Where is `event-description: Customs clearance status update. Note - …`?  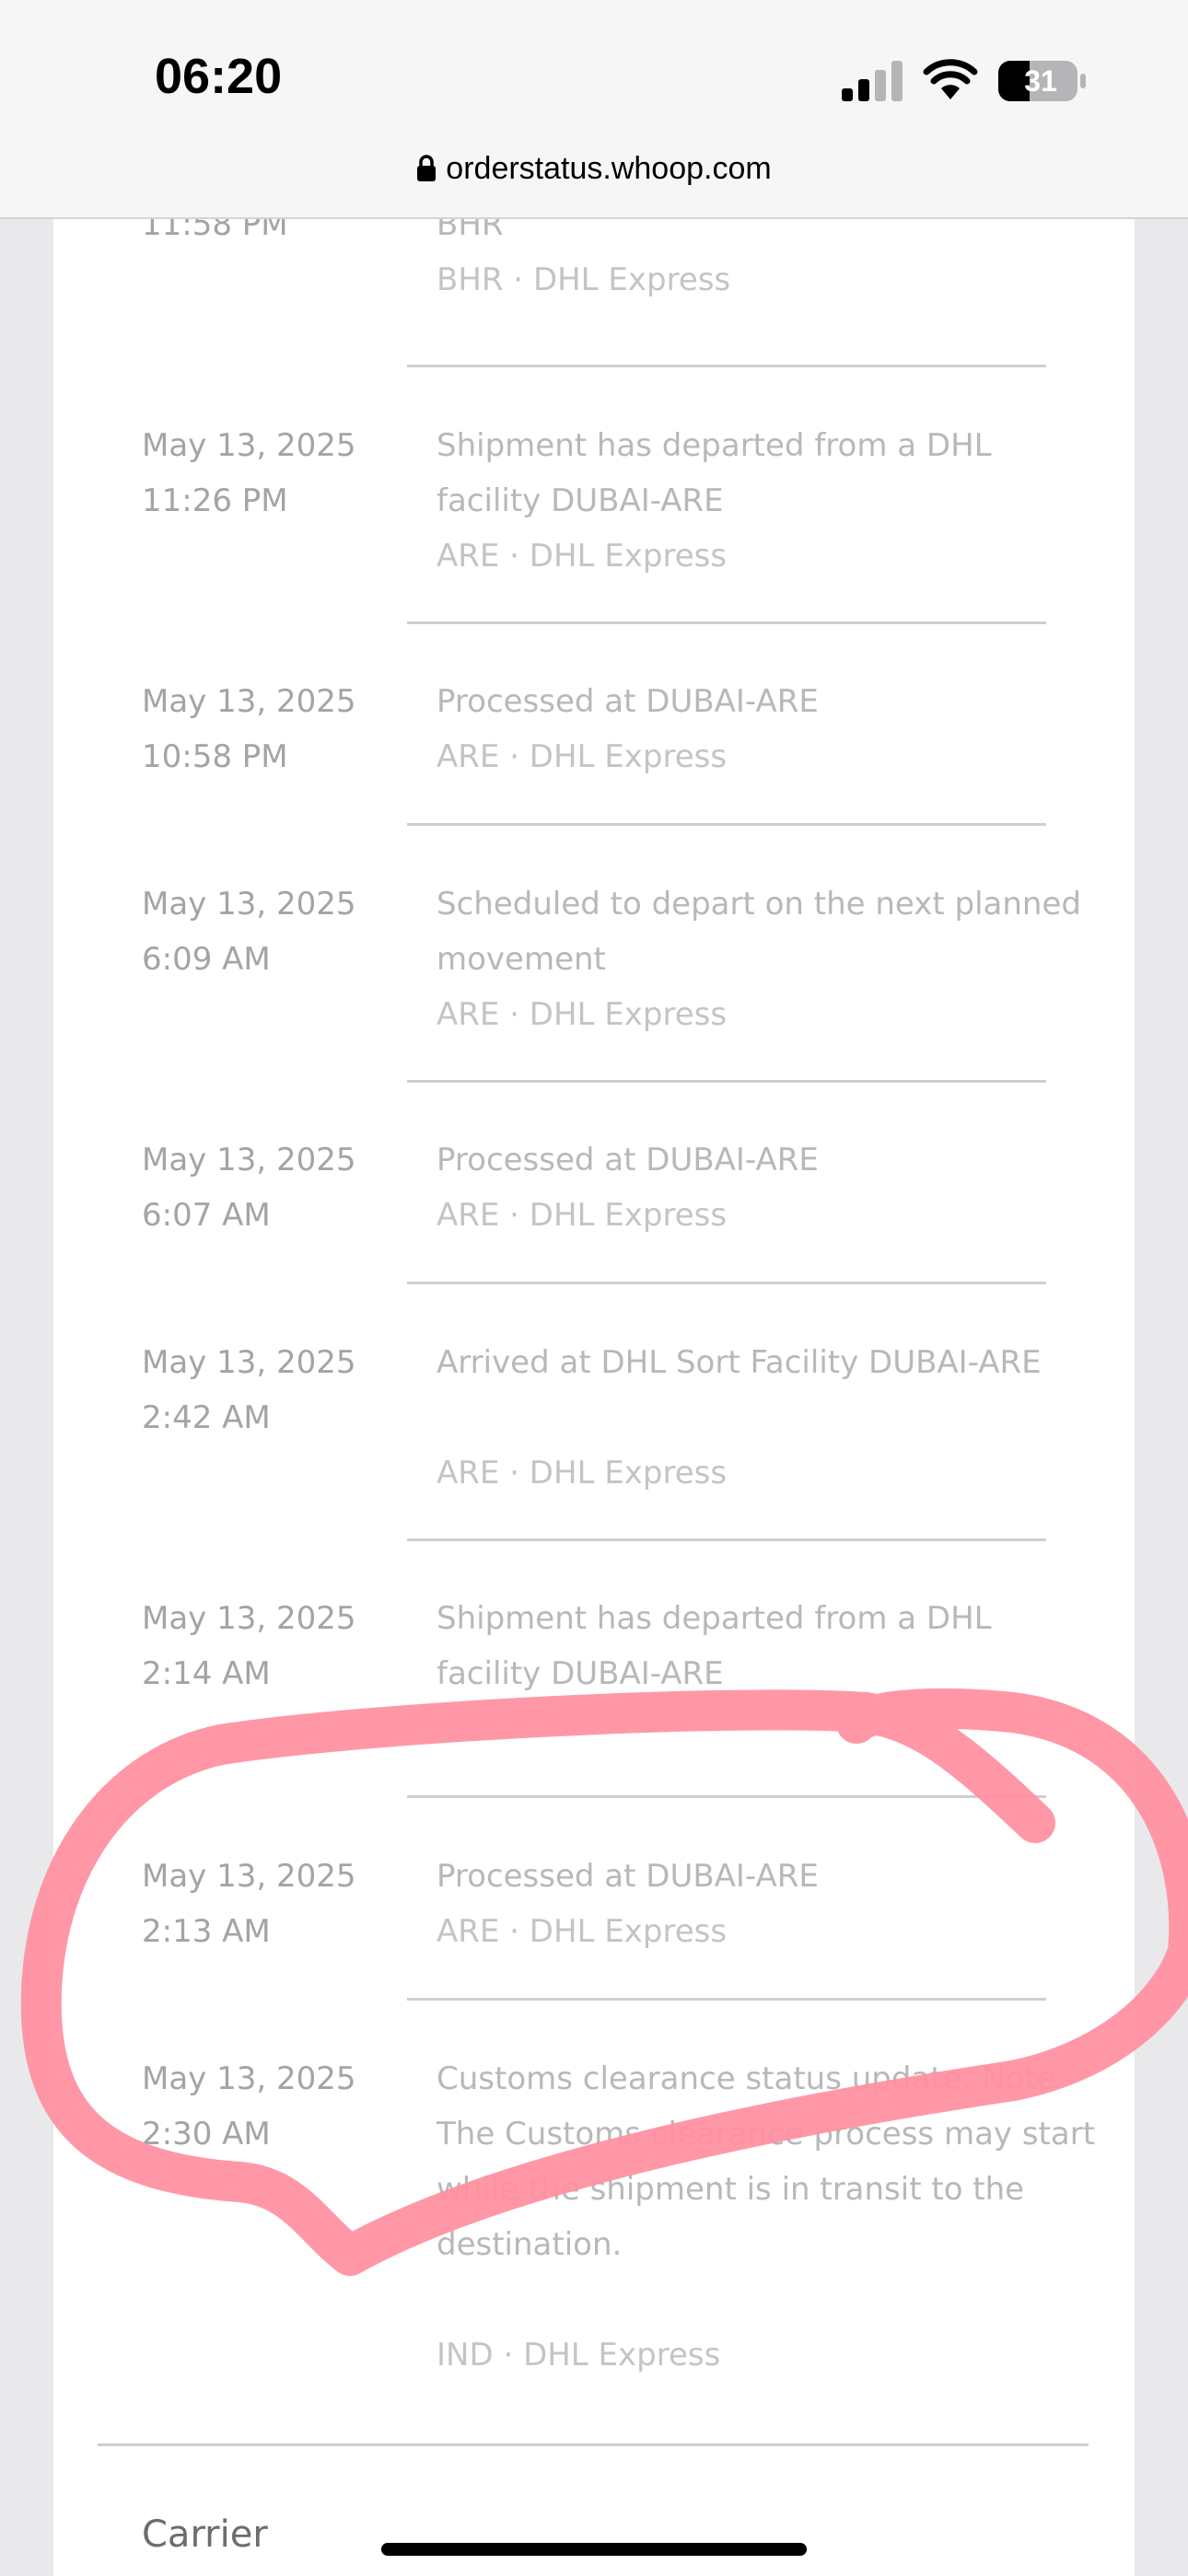 event-description: Customs clearance status update. Note - … is located at coordinates (766, 2161).